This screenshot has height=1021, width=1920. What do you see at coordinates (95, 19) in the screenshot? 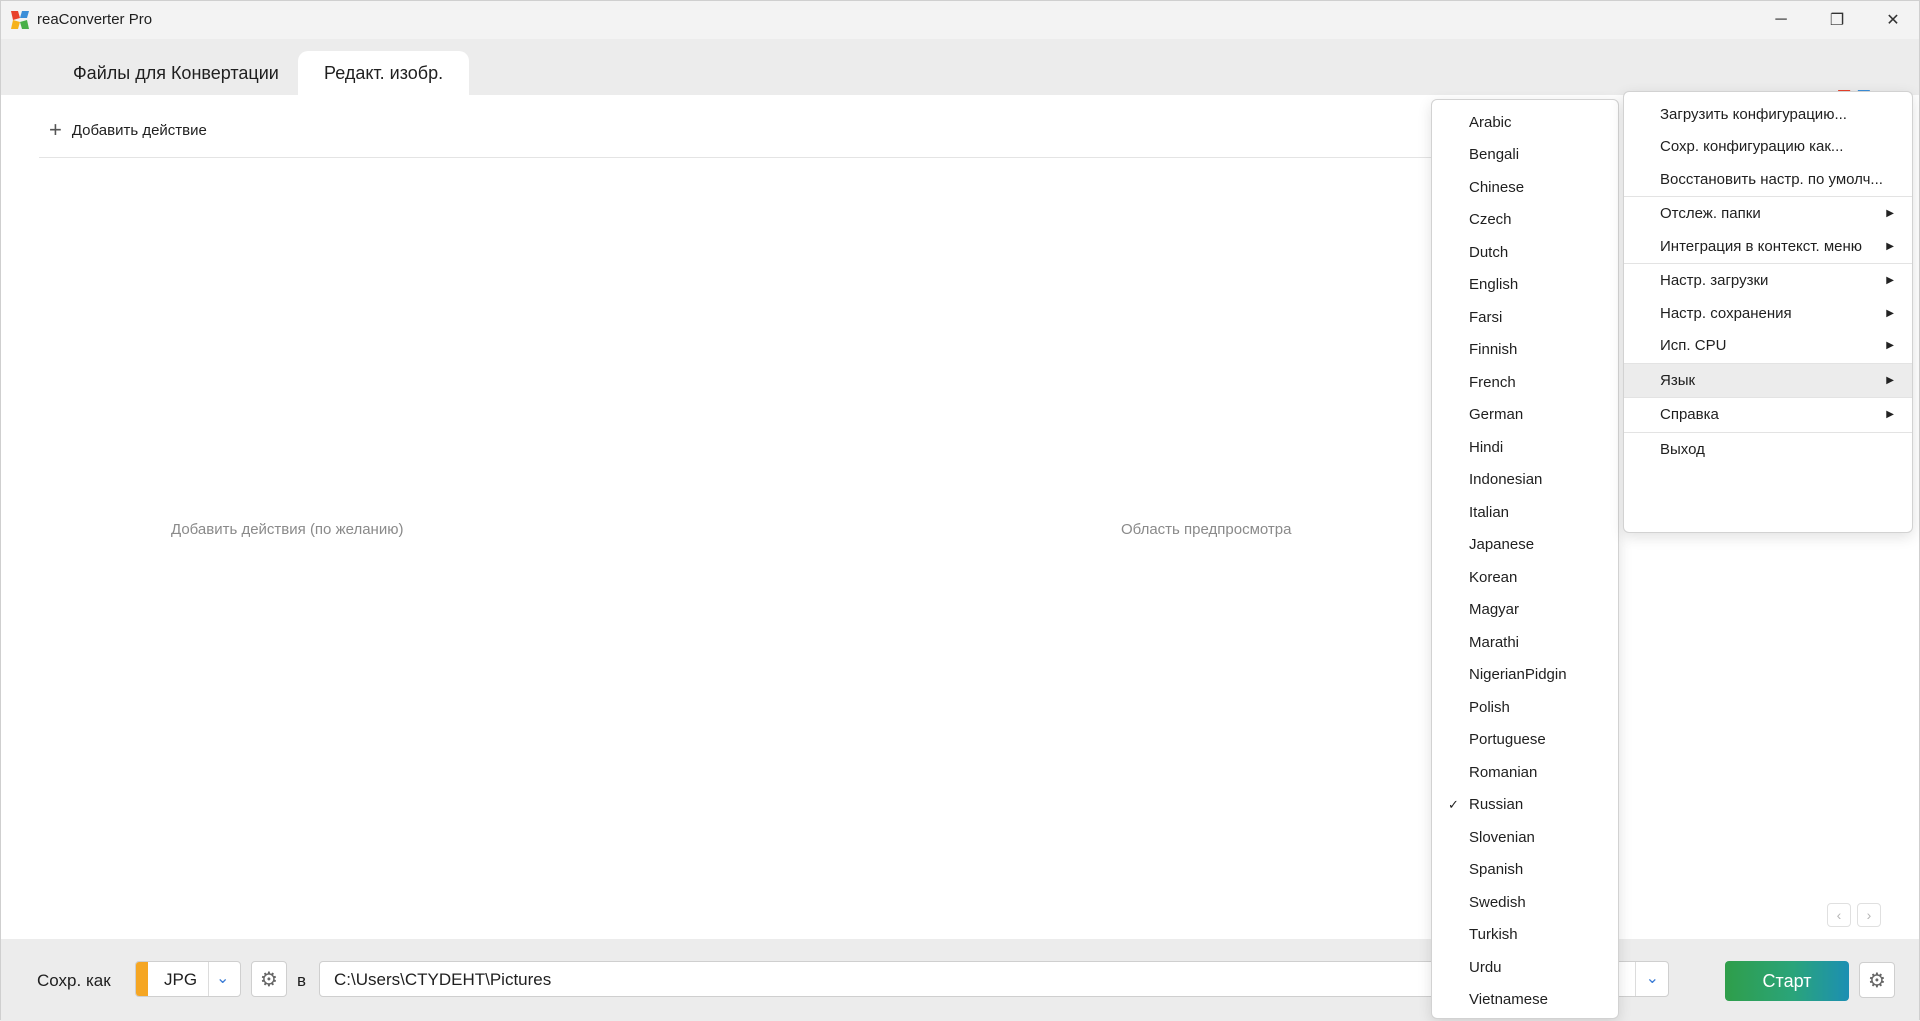
I see `window-title: reaConverter Pro` at bounding box center [95, 19].